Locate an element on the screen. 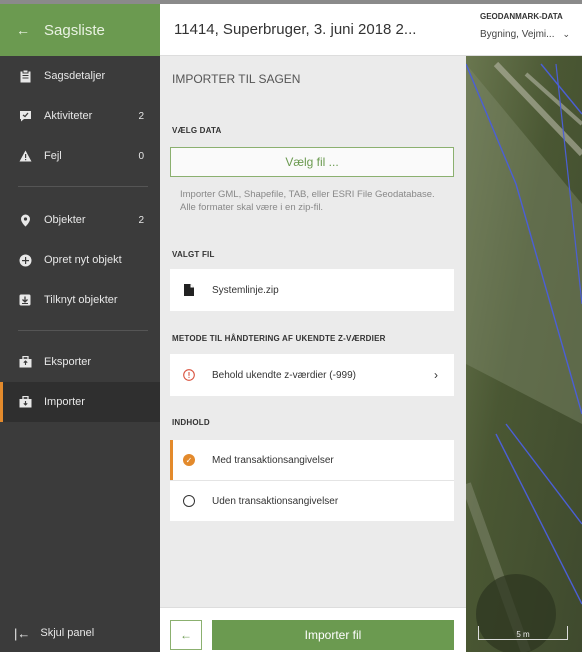 The height and width of the screenshot is (652, 582). sidebar-item-aktiviteter: Aktiviteter 2 is located at coordinates (80, 116).